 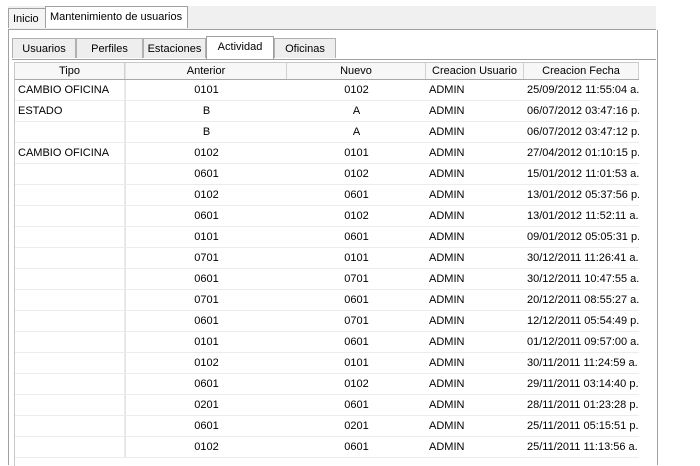 I want to click on table-row: 0601 0102 ADMIN 29/11/2011 03:14:40 p., so click(x=327, y=384).